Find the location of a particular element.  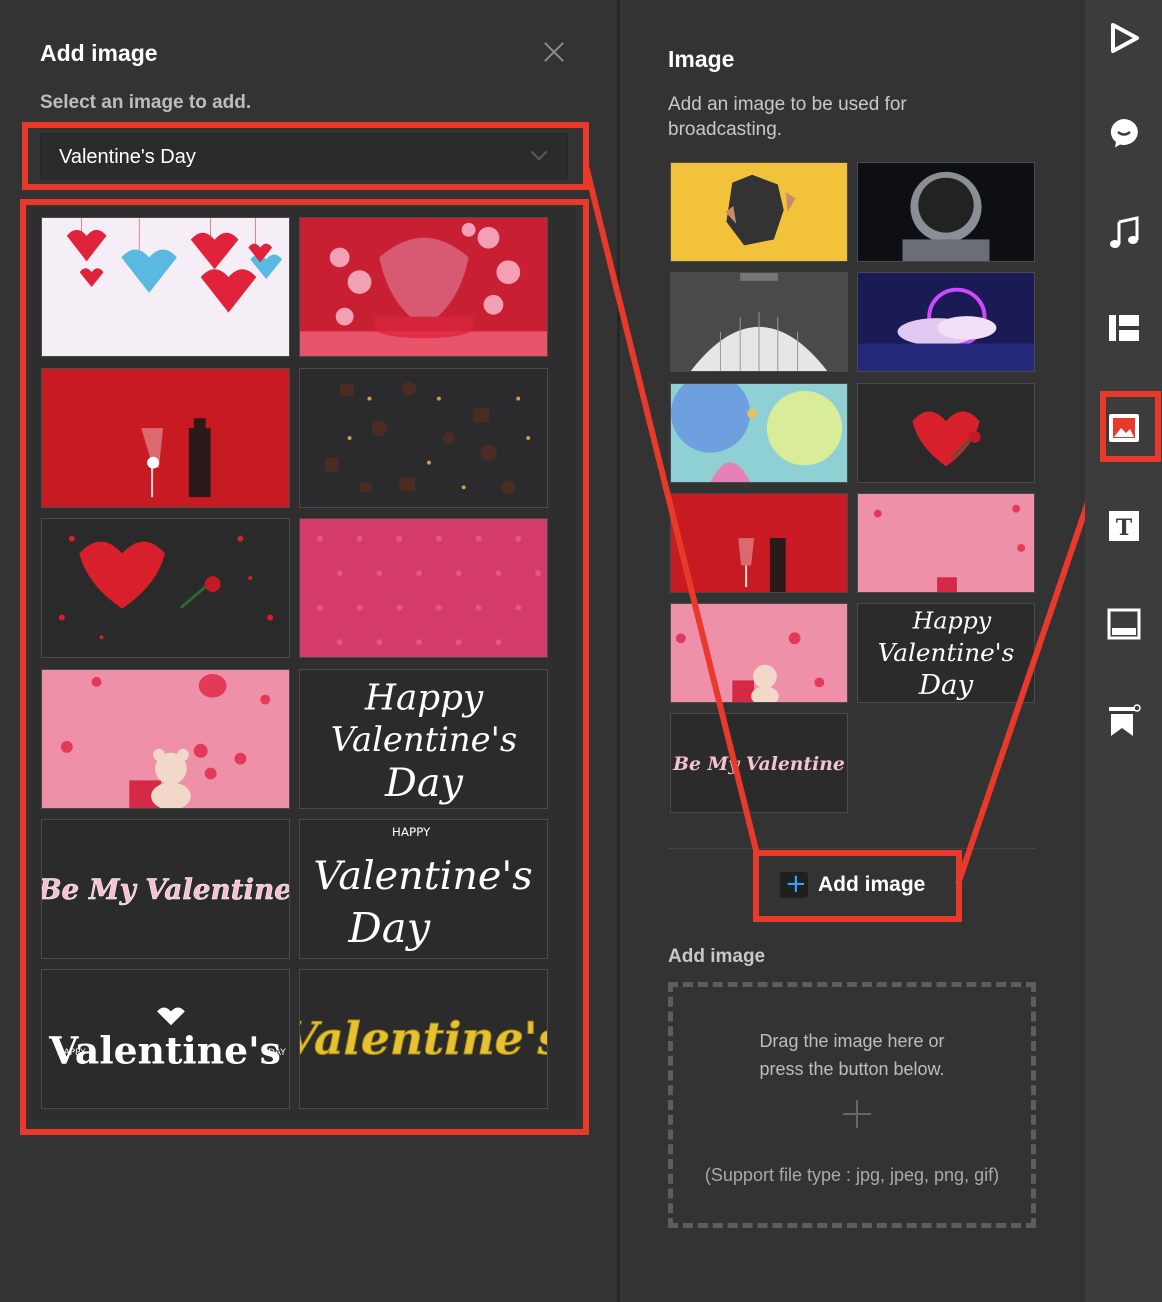

section-title: Image is located at coordinates (701, 59).